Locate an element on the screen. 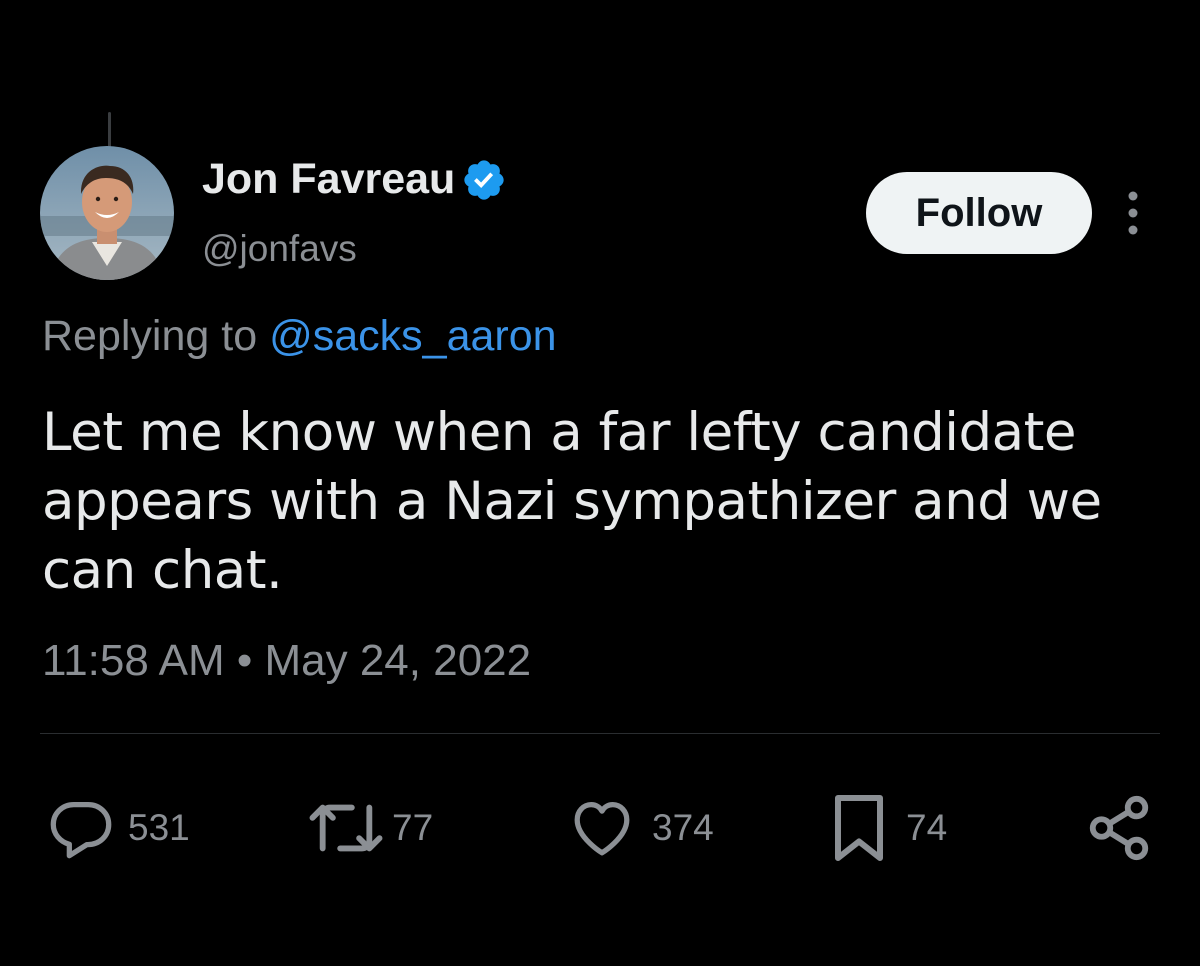  thread-connector-line is located at coordinates (109, 130).